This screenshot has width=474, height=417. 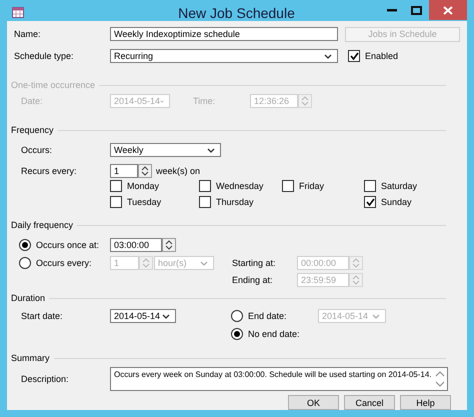 I want to click on radio-label: End date:, so click(x=268, y=316).